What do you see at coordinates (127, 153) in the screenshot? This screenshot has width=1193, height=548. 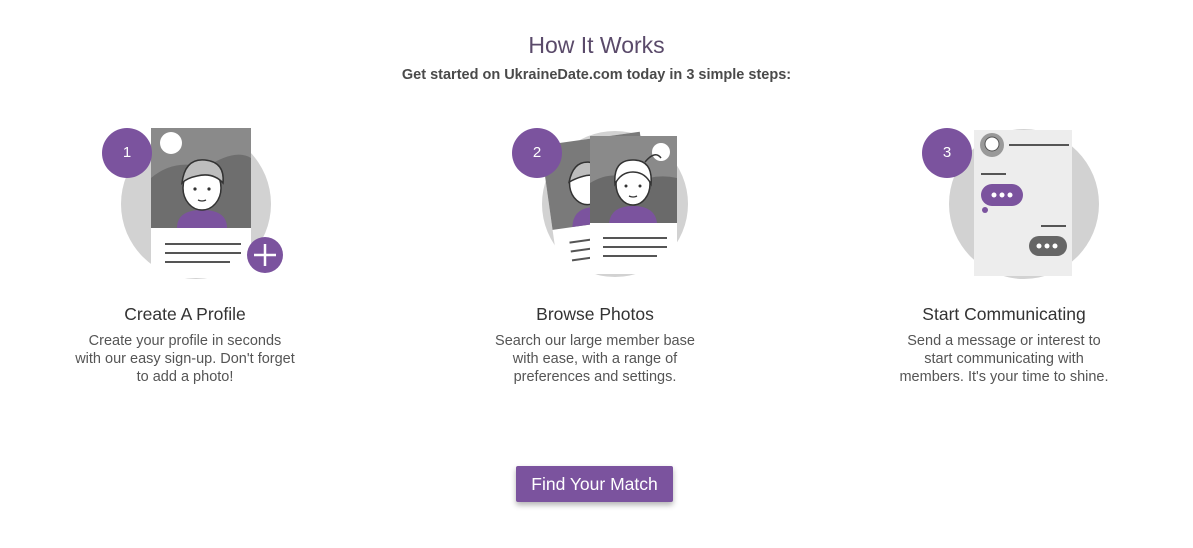 I see `step-number-badge: 1` at bounding box center [127, 153].